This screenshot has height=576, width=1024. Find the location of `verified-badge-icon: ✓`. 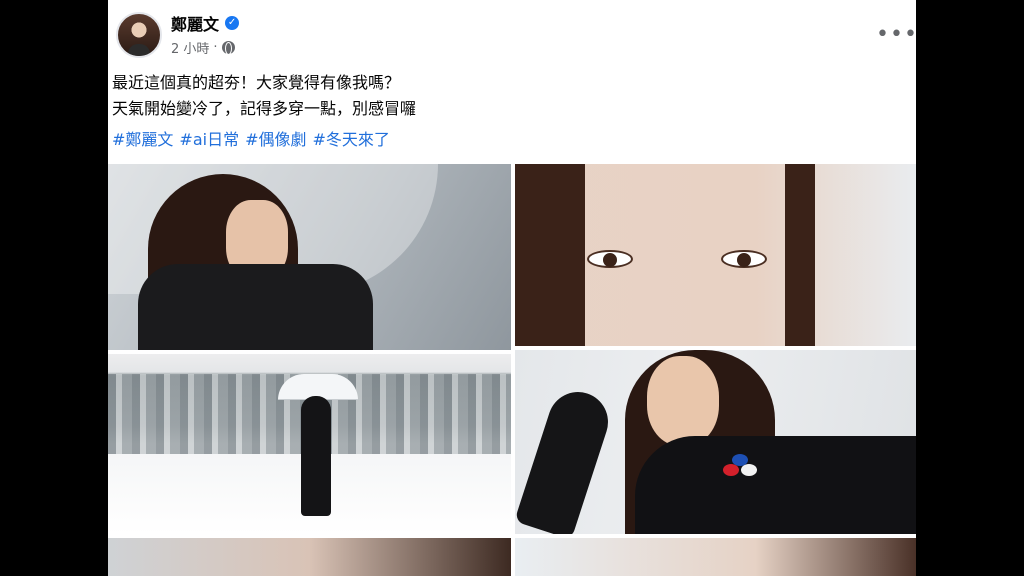

verified-badge-icon: ✓ is located at coordinates (232, 23).